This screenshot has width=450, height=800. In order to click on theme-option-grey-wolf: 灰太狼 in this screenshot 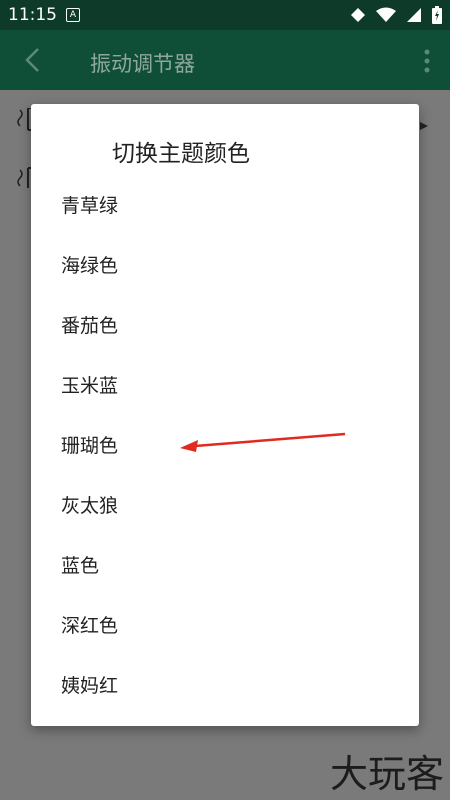, I will do `click(225, 506)`.